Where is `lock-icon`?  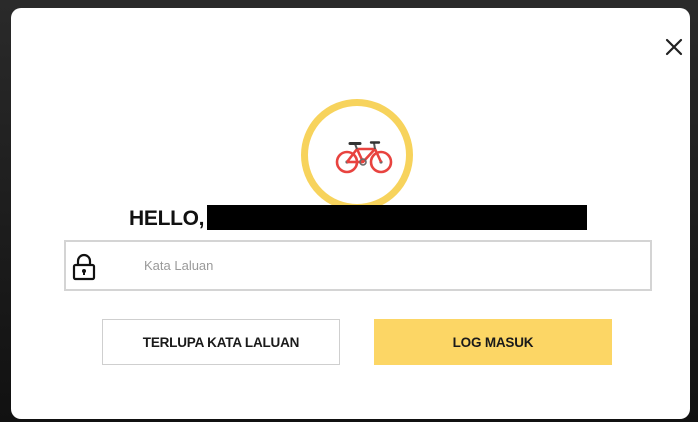
lock-icon is located at coordinates (84, 267).